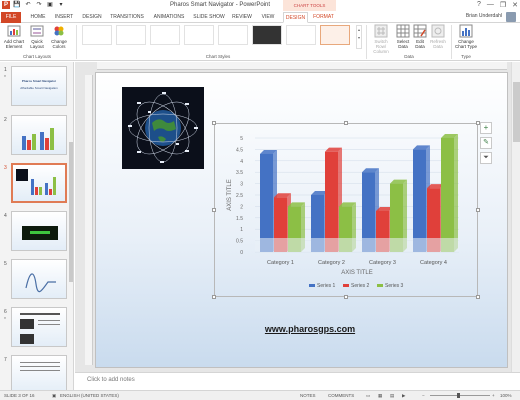 This screenshot has width=520, height=400. I want to click on avatar, so click(511, 17).